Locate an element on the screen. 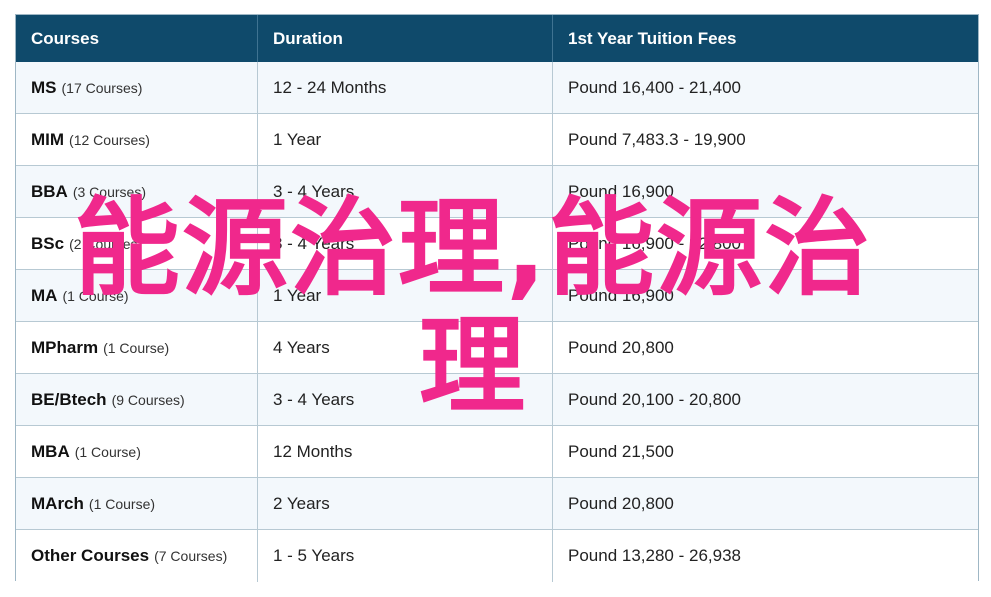 This screenshot has width=991, height=597. table-header-row: Courses Duration 1st Year Tuition Fees is located at coordinates (497, 38).